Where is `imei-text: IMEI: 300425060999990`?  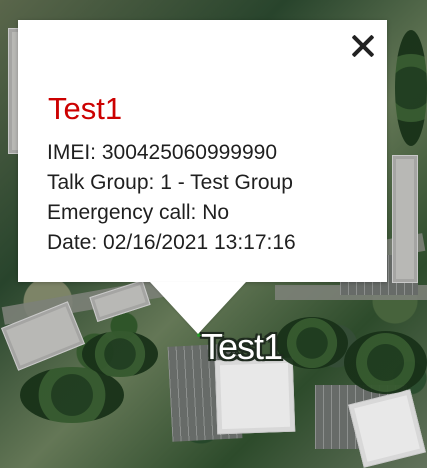 imei-text: IMEI: 300425060999990 is located at coordinates (162, 152).